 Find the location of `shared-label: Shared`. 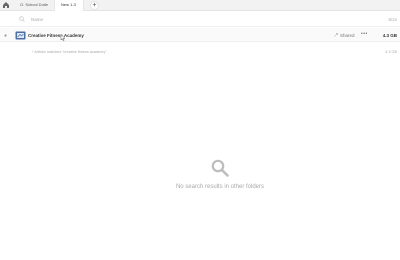

shared-label: Shared is located at coordinates (347, 35).